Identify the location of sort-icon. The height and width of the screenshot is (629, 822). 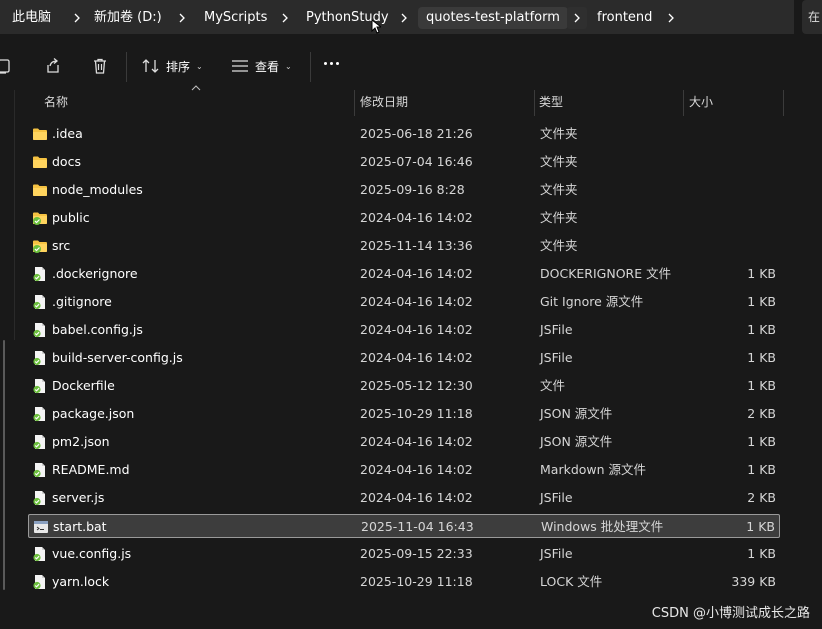
(150, 66).